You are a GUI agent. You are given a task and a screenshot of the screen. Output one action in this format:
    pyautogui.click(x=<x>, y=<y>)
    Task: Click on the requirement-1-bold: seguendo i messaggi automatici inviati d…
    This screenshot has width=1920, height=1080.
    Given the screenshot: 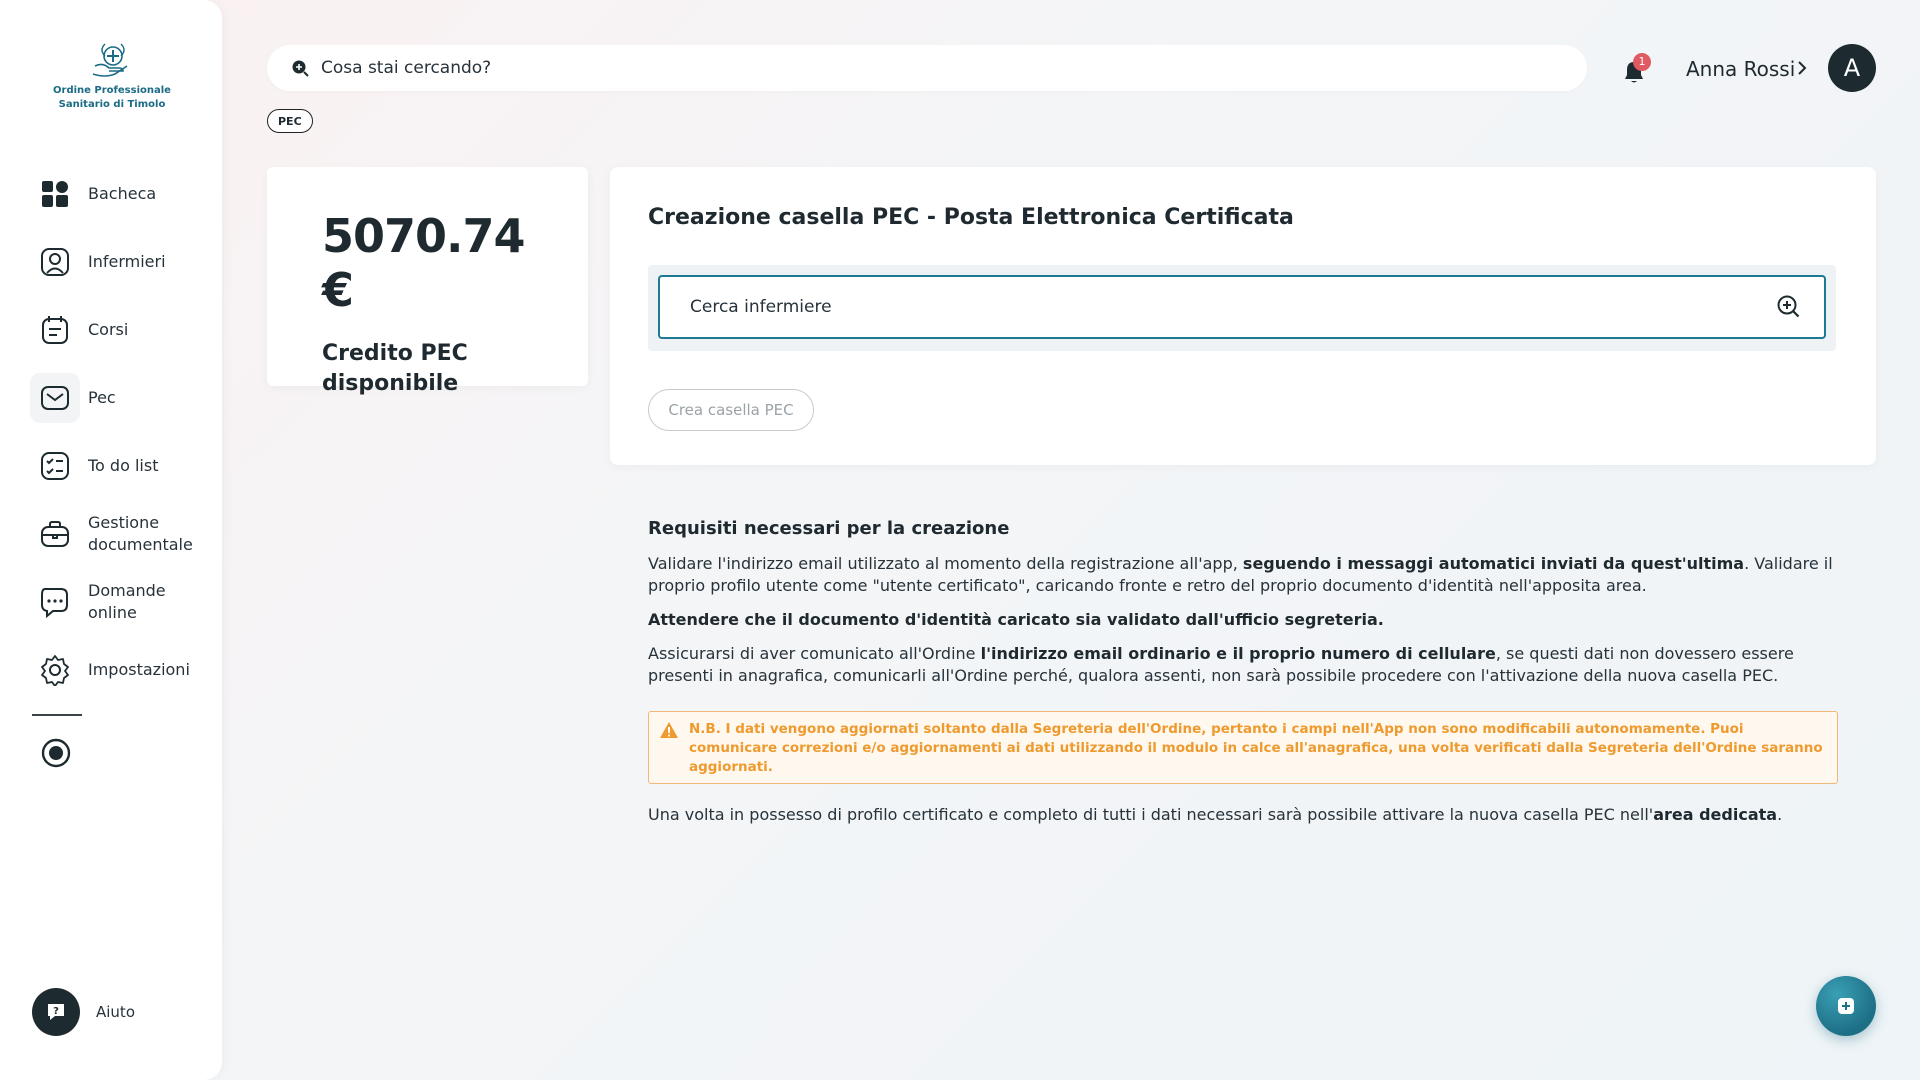 What is the action you would take?
    pyautogui.click(x=1493, y=563)
    